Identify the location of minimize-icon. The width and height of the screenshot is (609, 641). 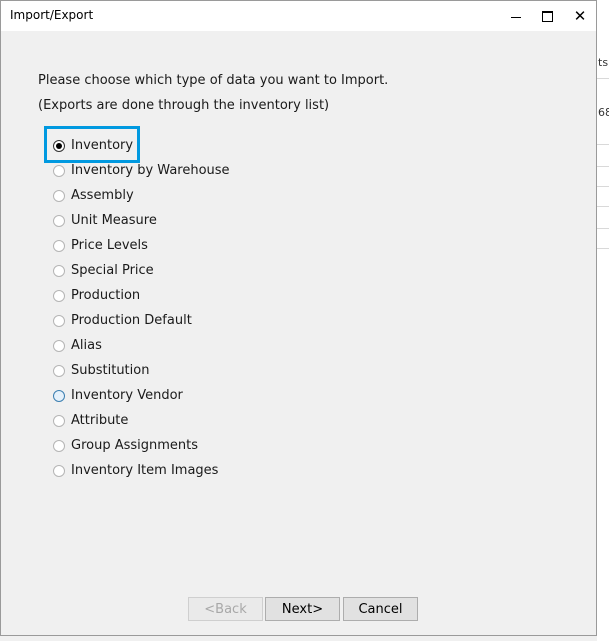
(516, 17).